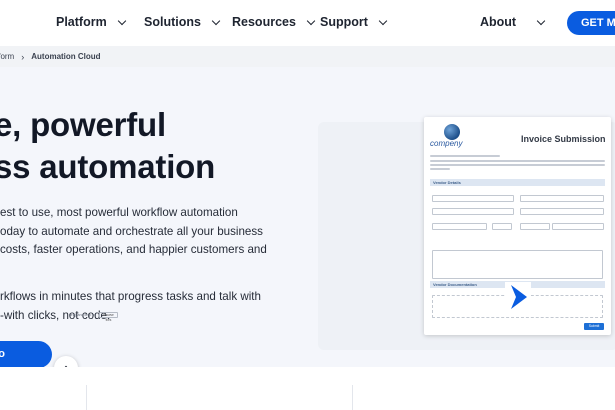 This screenshot has height=410, width=615. Describe the element at coordinates (447, 182) in the screenshot. I see `section-header-label: Vendor Details` at that location.